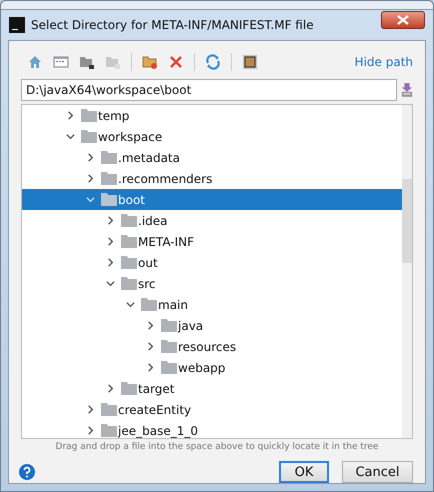  I want to click on ok-button: OK, so click(304, 472).